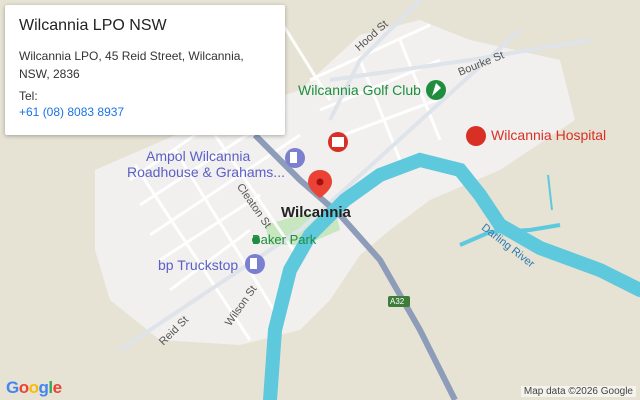 The image size is (640, 400). I want to click on info-window-title: Wilcannia LPO NSW, so click(93, 25).